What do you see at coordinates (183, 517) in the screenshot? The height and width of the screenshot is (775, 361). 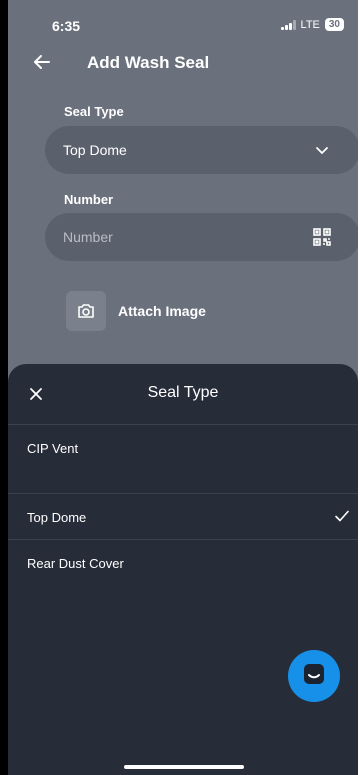 I see `option-top-dome: Top Dome` at bounding box center [183, 517].